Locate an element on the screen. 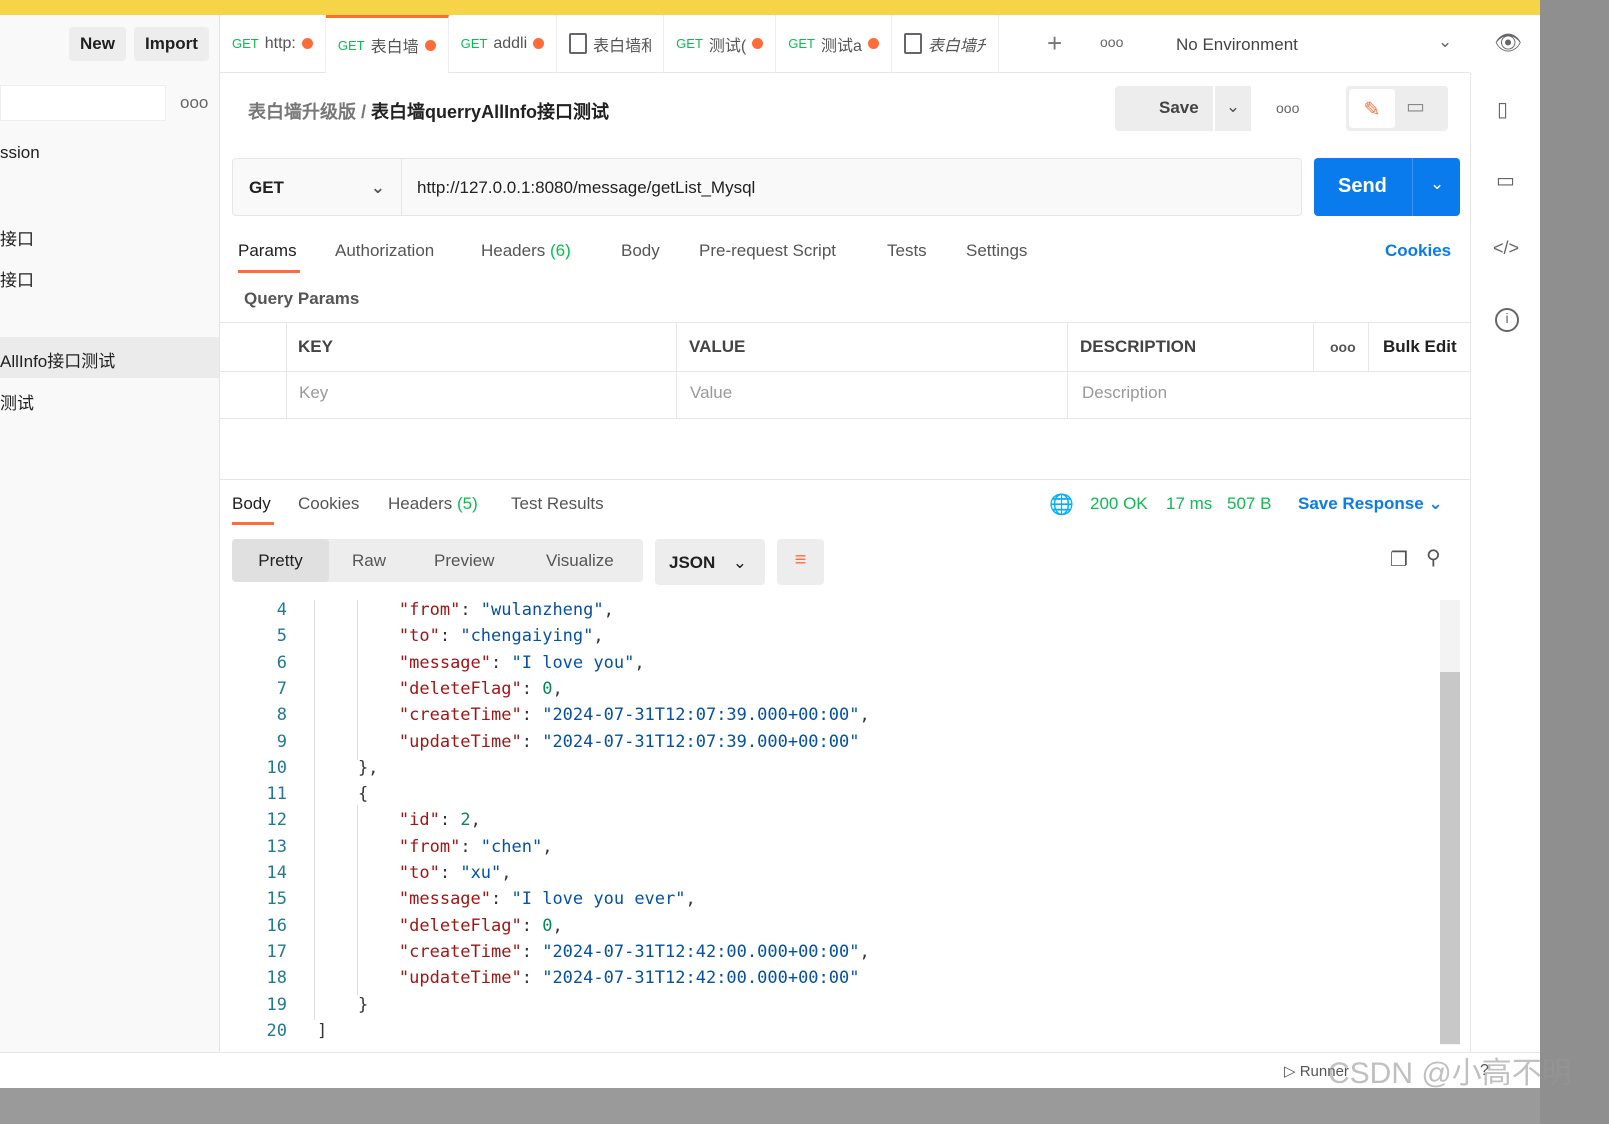 This screenshot has width=1609, height=1124. comments-icon: ▭ is located at coordinates (1505, 180).